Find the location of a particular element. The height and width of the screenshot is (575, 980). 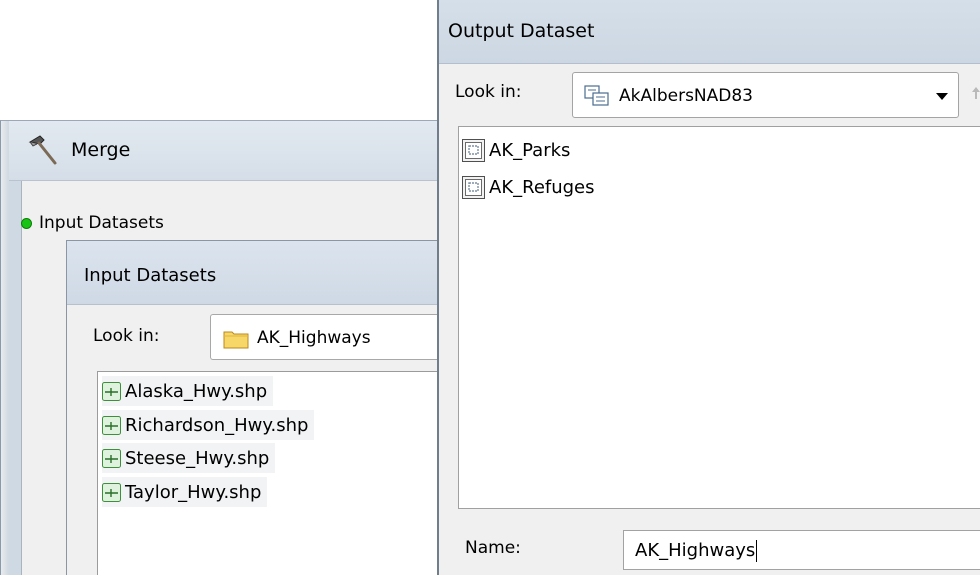

required-status-dot-icon is located at coordinates (26, 223).